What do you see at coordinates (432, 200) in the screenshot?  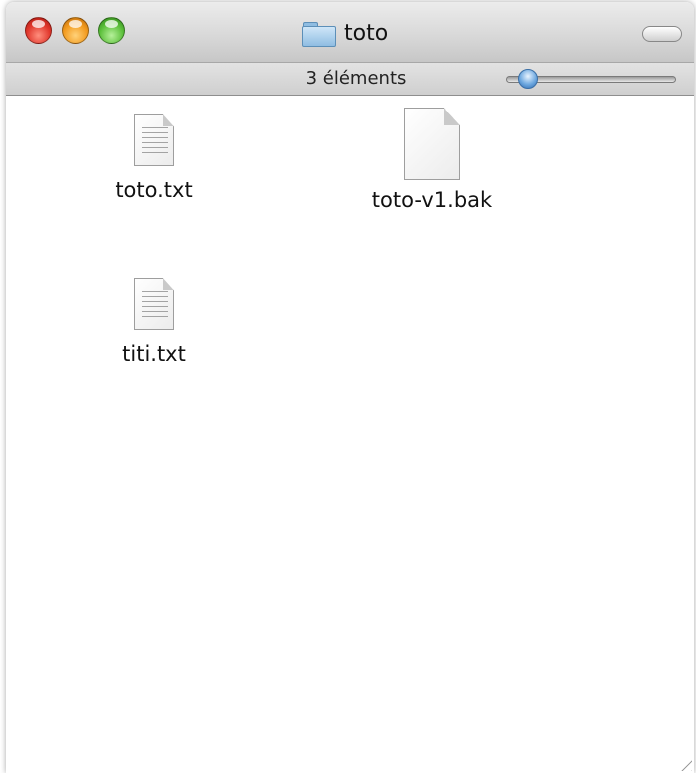 I see `file-name: toto-v1.bak` at bounding box center [432, 200].